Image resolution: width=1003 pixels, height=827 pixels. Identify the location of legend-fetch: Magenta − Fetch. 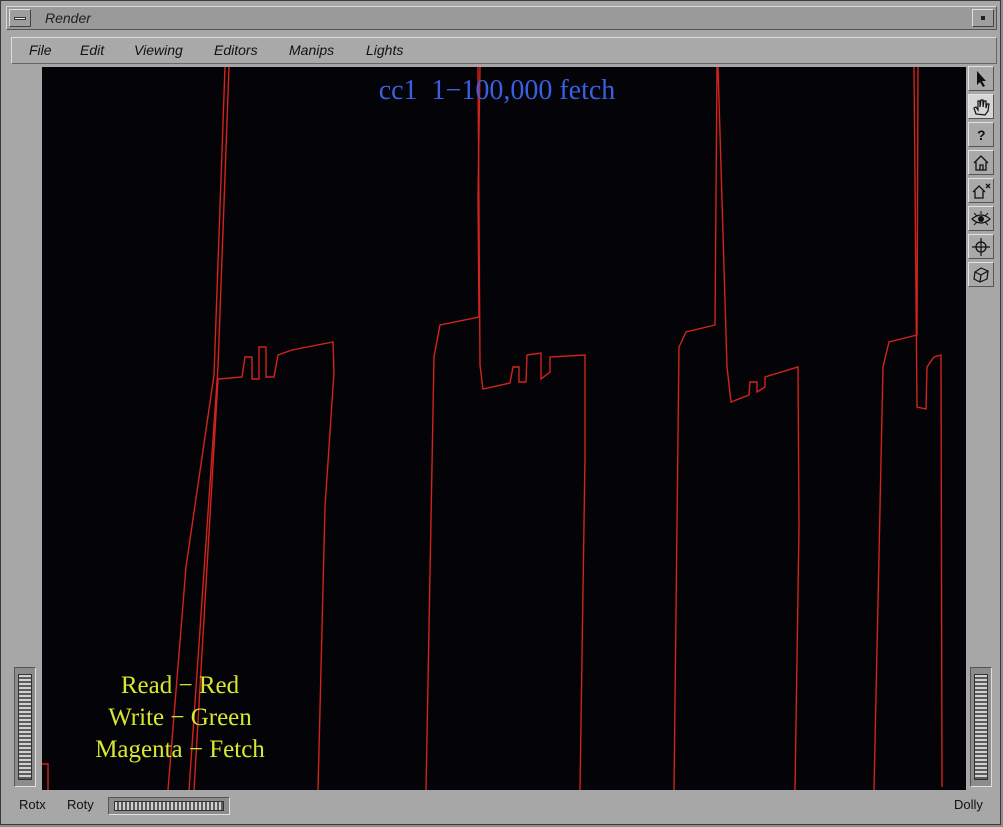
(180, 749).